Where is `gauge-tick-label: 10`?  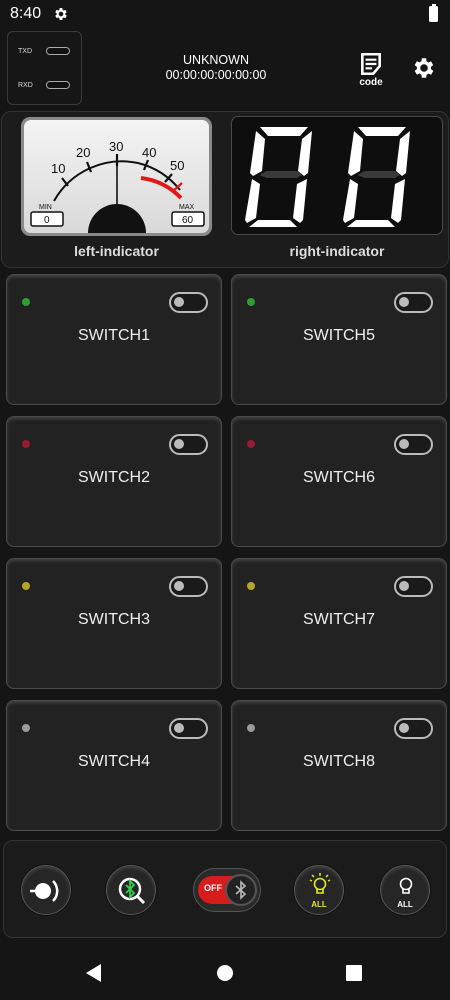 gauge-tick-label: 10 is located at coordinates (58, 168).